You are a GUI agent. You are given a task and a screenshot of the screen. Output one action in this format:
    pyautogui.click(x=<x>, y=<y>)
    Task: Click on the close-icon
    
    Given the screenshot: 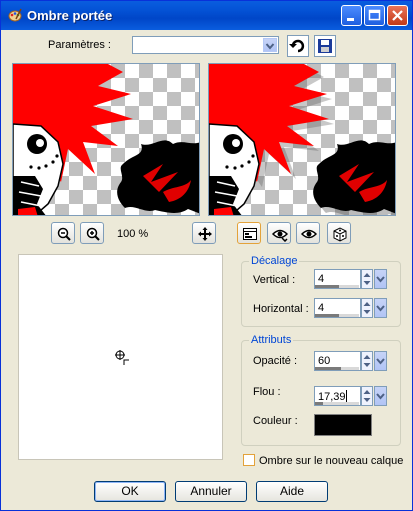 What is the action you would take?
    pyautogui.click(x=397, y=15)
    